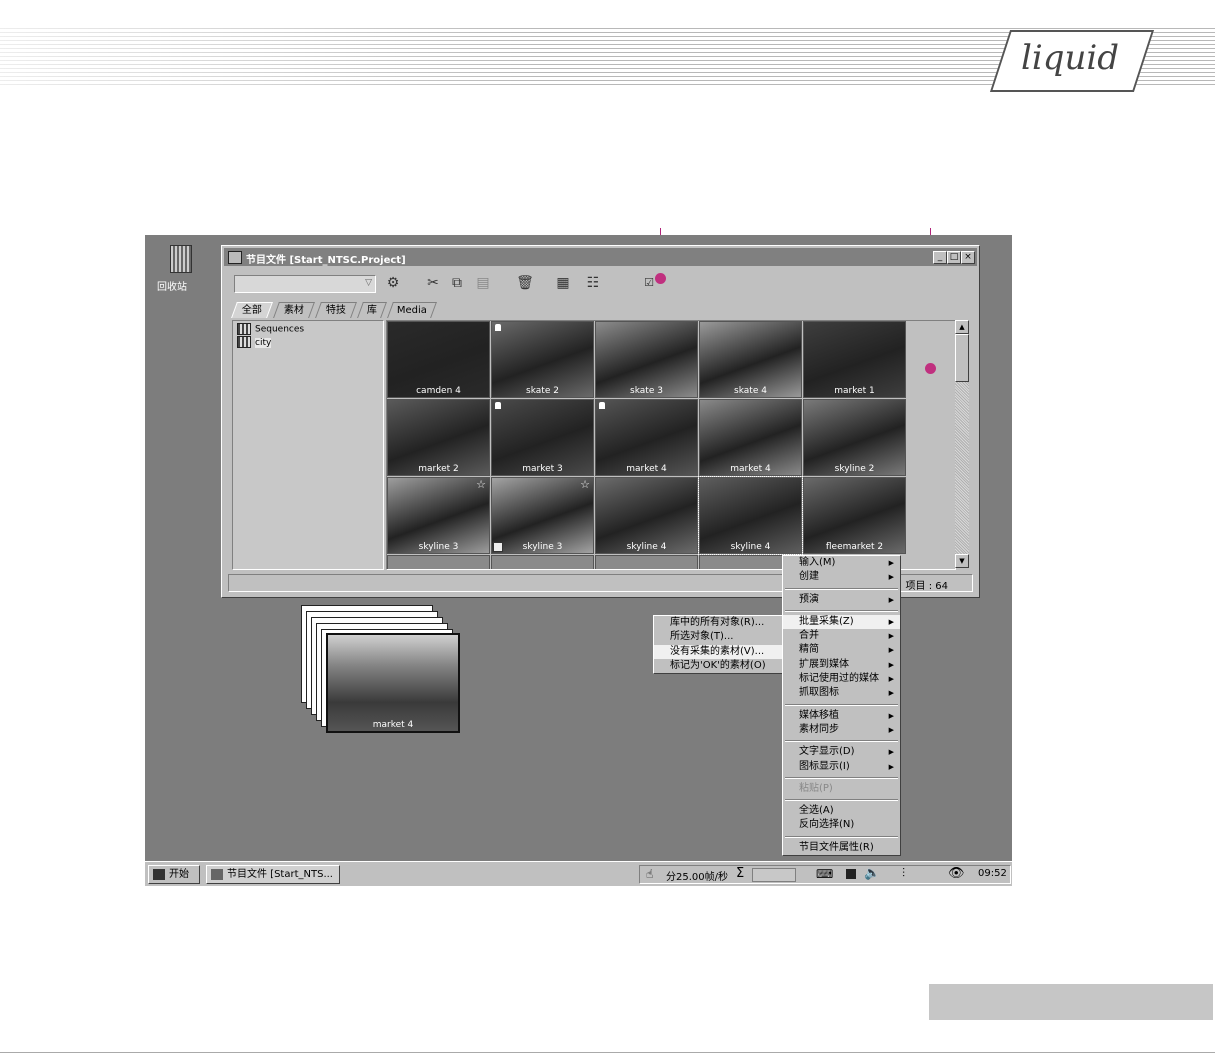 Image resolution: width=1215 pixels, height=1055 pixels. Describe the element at coordinates (851, 874) in the screenshot. I see `display-icon` at that location.